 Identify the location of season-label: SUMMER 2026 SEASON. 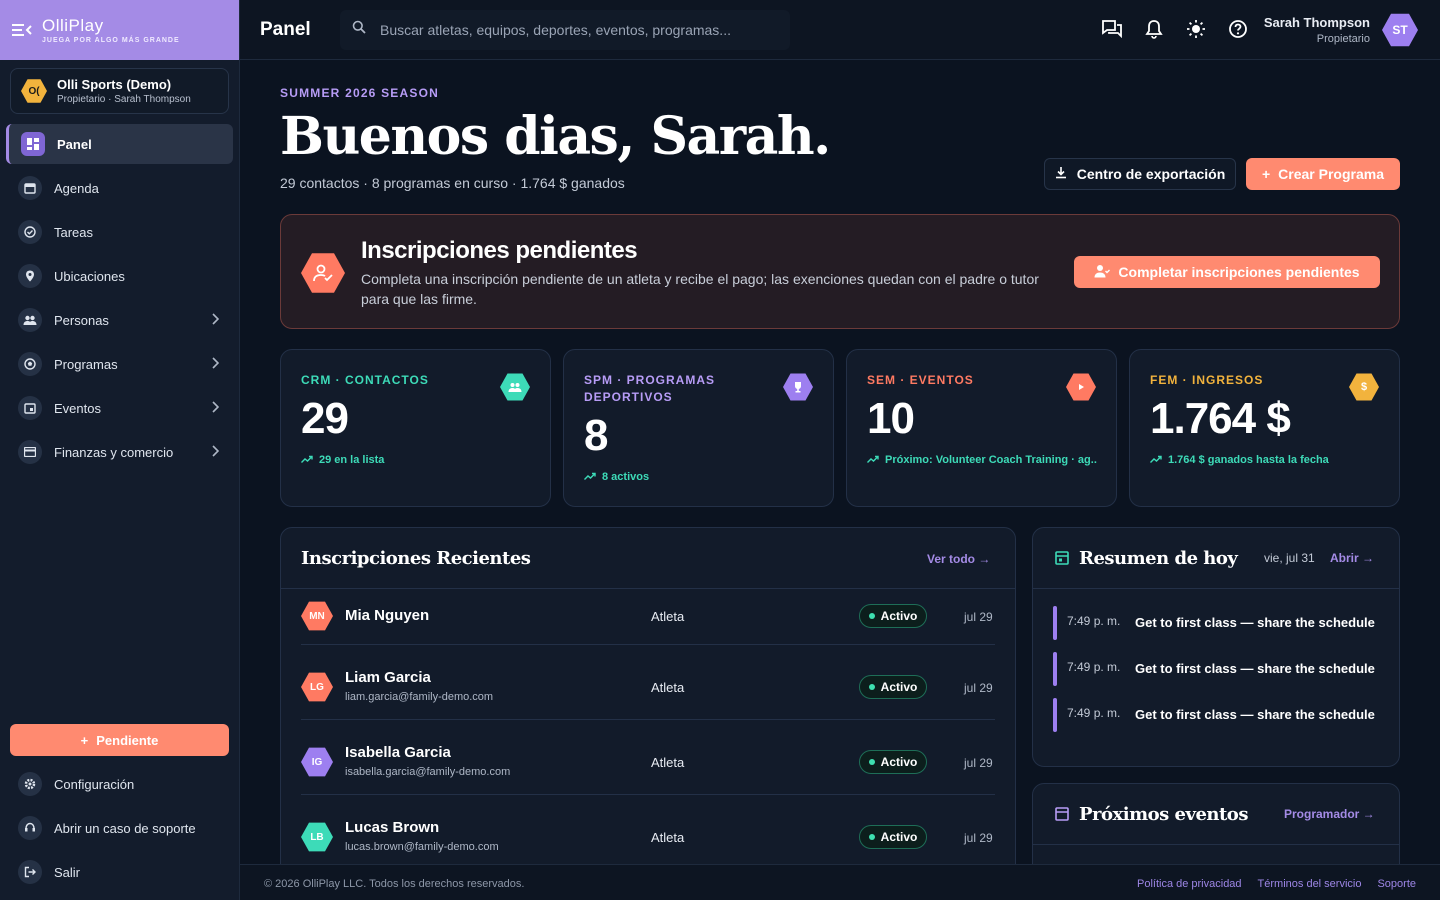
(359, 93).